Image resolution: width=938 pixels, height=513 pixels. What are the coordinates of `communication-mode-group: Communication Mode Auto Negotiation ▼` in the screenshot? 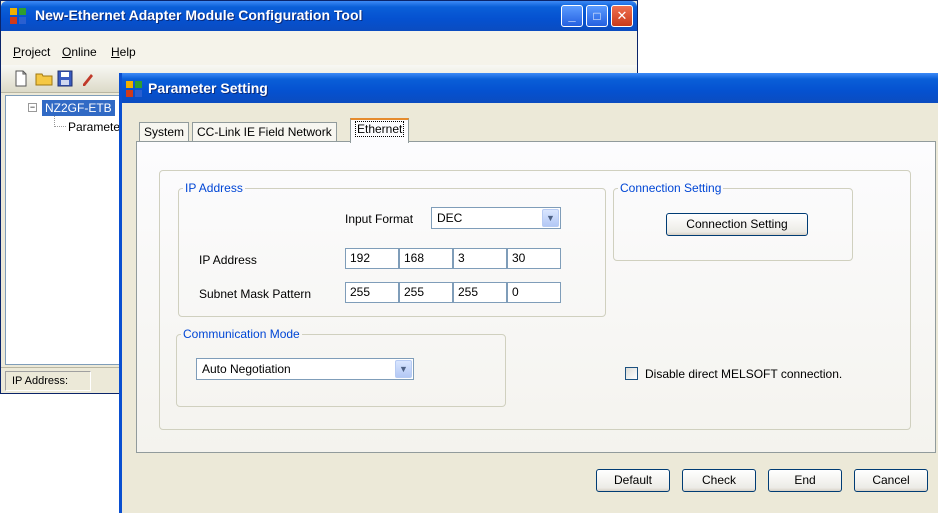 It's located at (341, 367).